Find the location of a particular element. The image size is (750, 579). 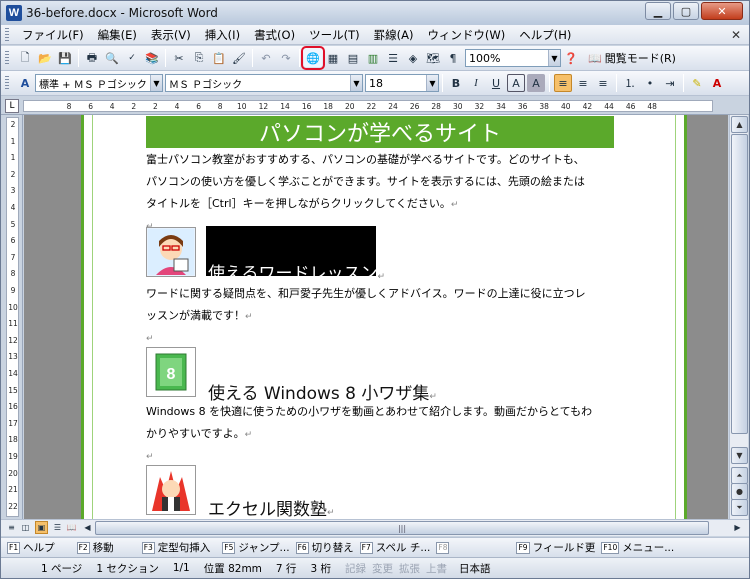

styles-pane-icon: A is located at coordinates (25, 83).